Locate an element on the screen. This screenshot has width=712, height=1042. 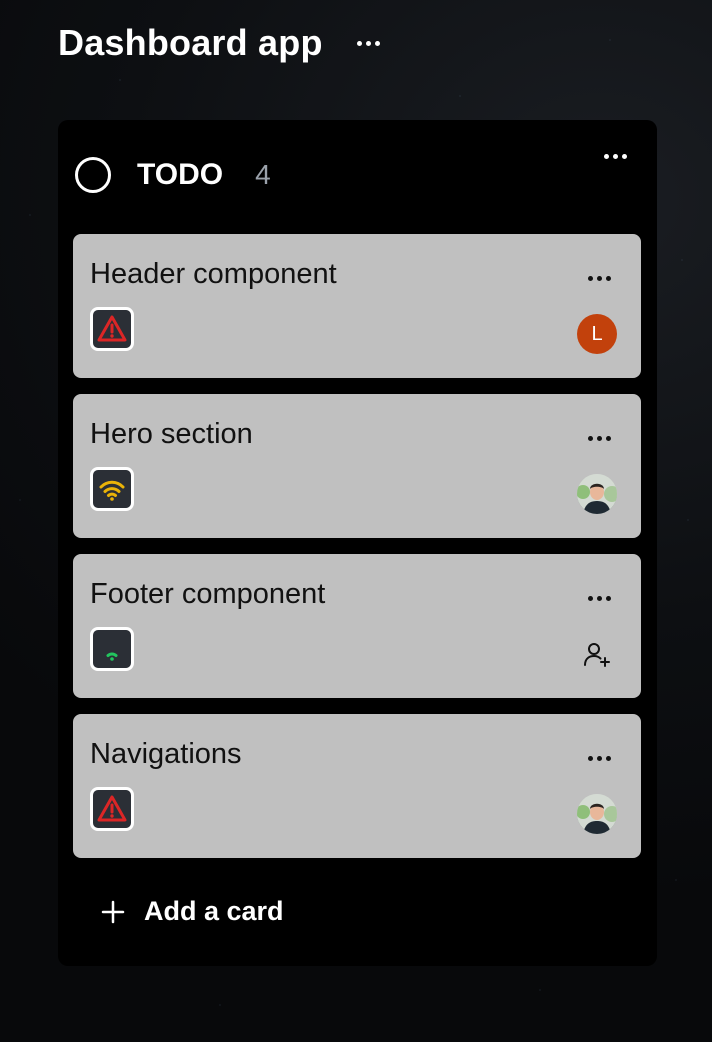
signal-low-icon is located at coordinates (112, 656).